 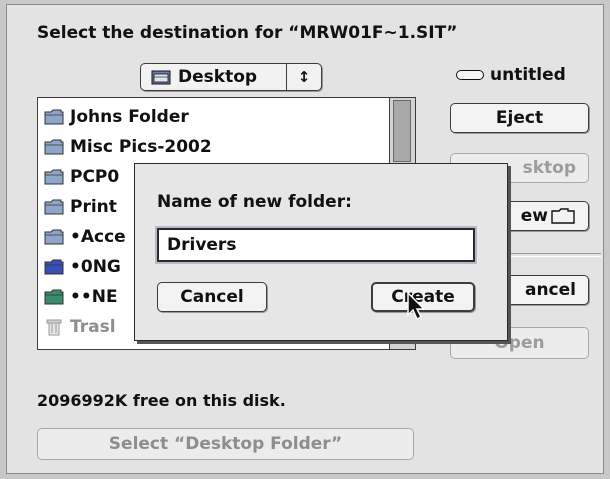 I want to click on popup-arrows-icon: ↕, so click(x=303, y=77).